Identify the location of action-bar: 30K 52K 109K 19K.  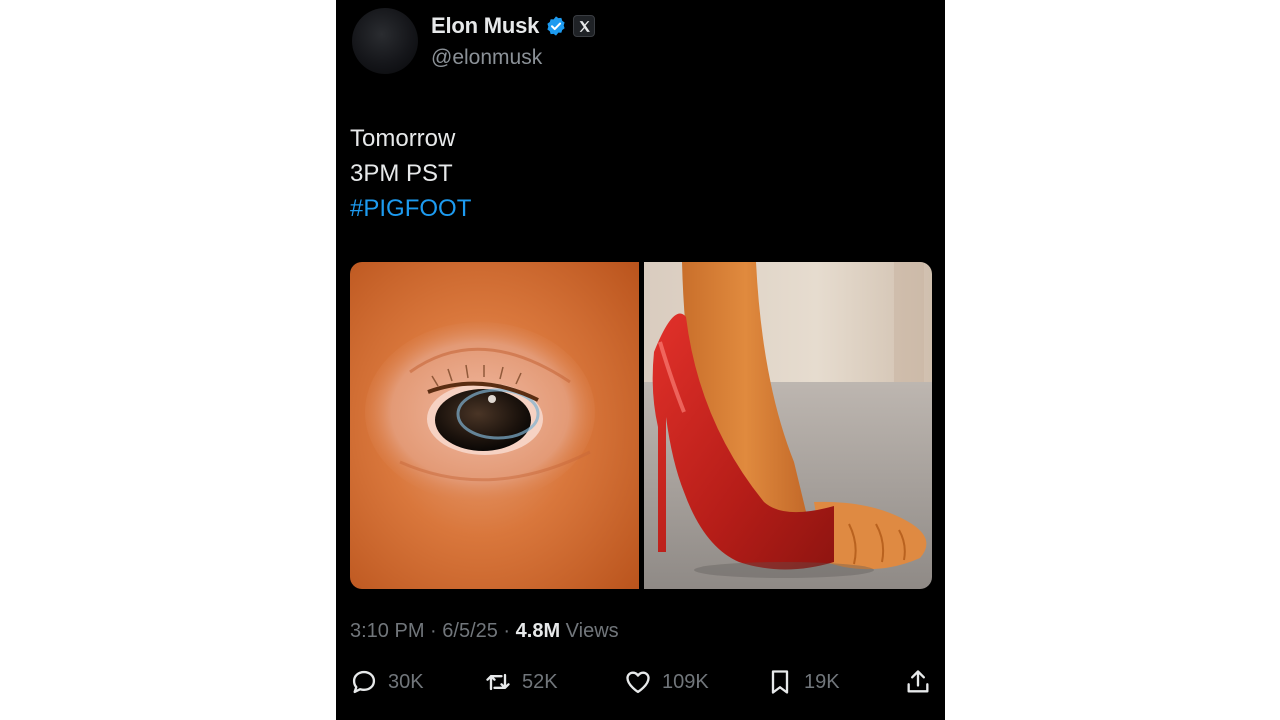
(640, 688).